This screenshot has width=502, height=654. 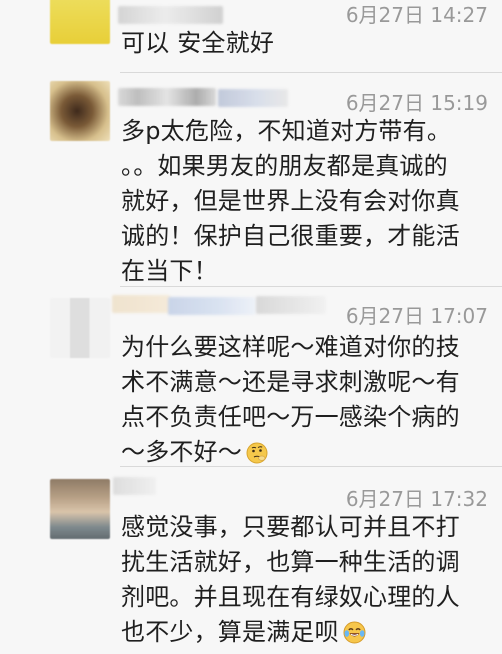 What do you see at coordinates (286, 131) in the screenshot?
I see `comment-line: 多p太危险，不知道对方带有。` at bounding box center [286, 131].